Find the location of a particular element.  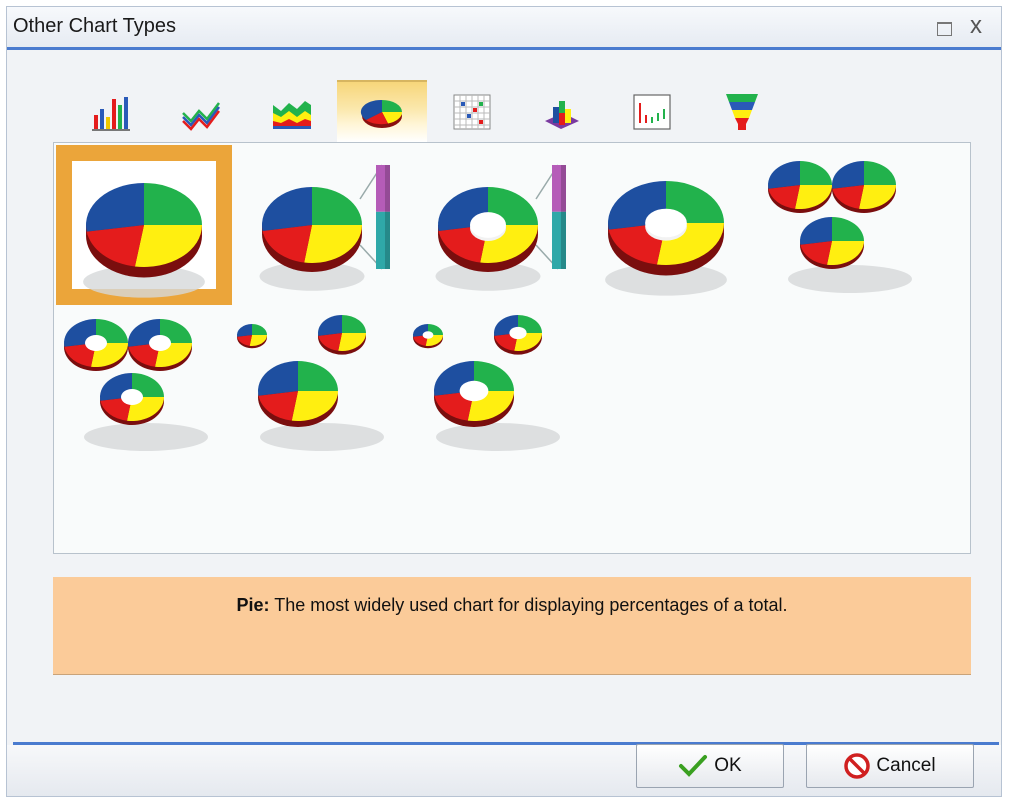

area-chart-icon is located at coordinates (292, 115).